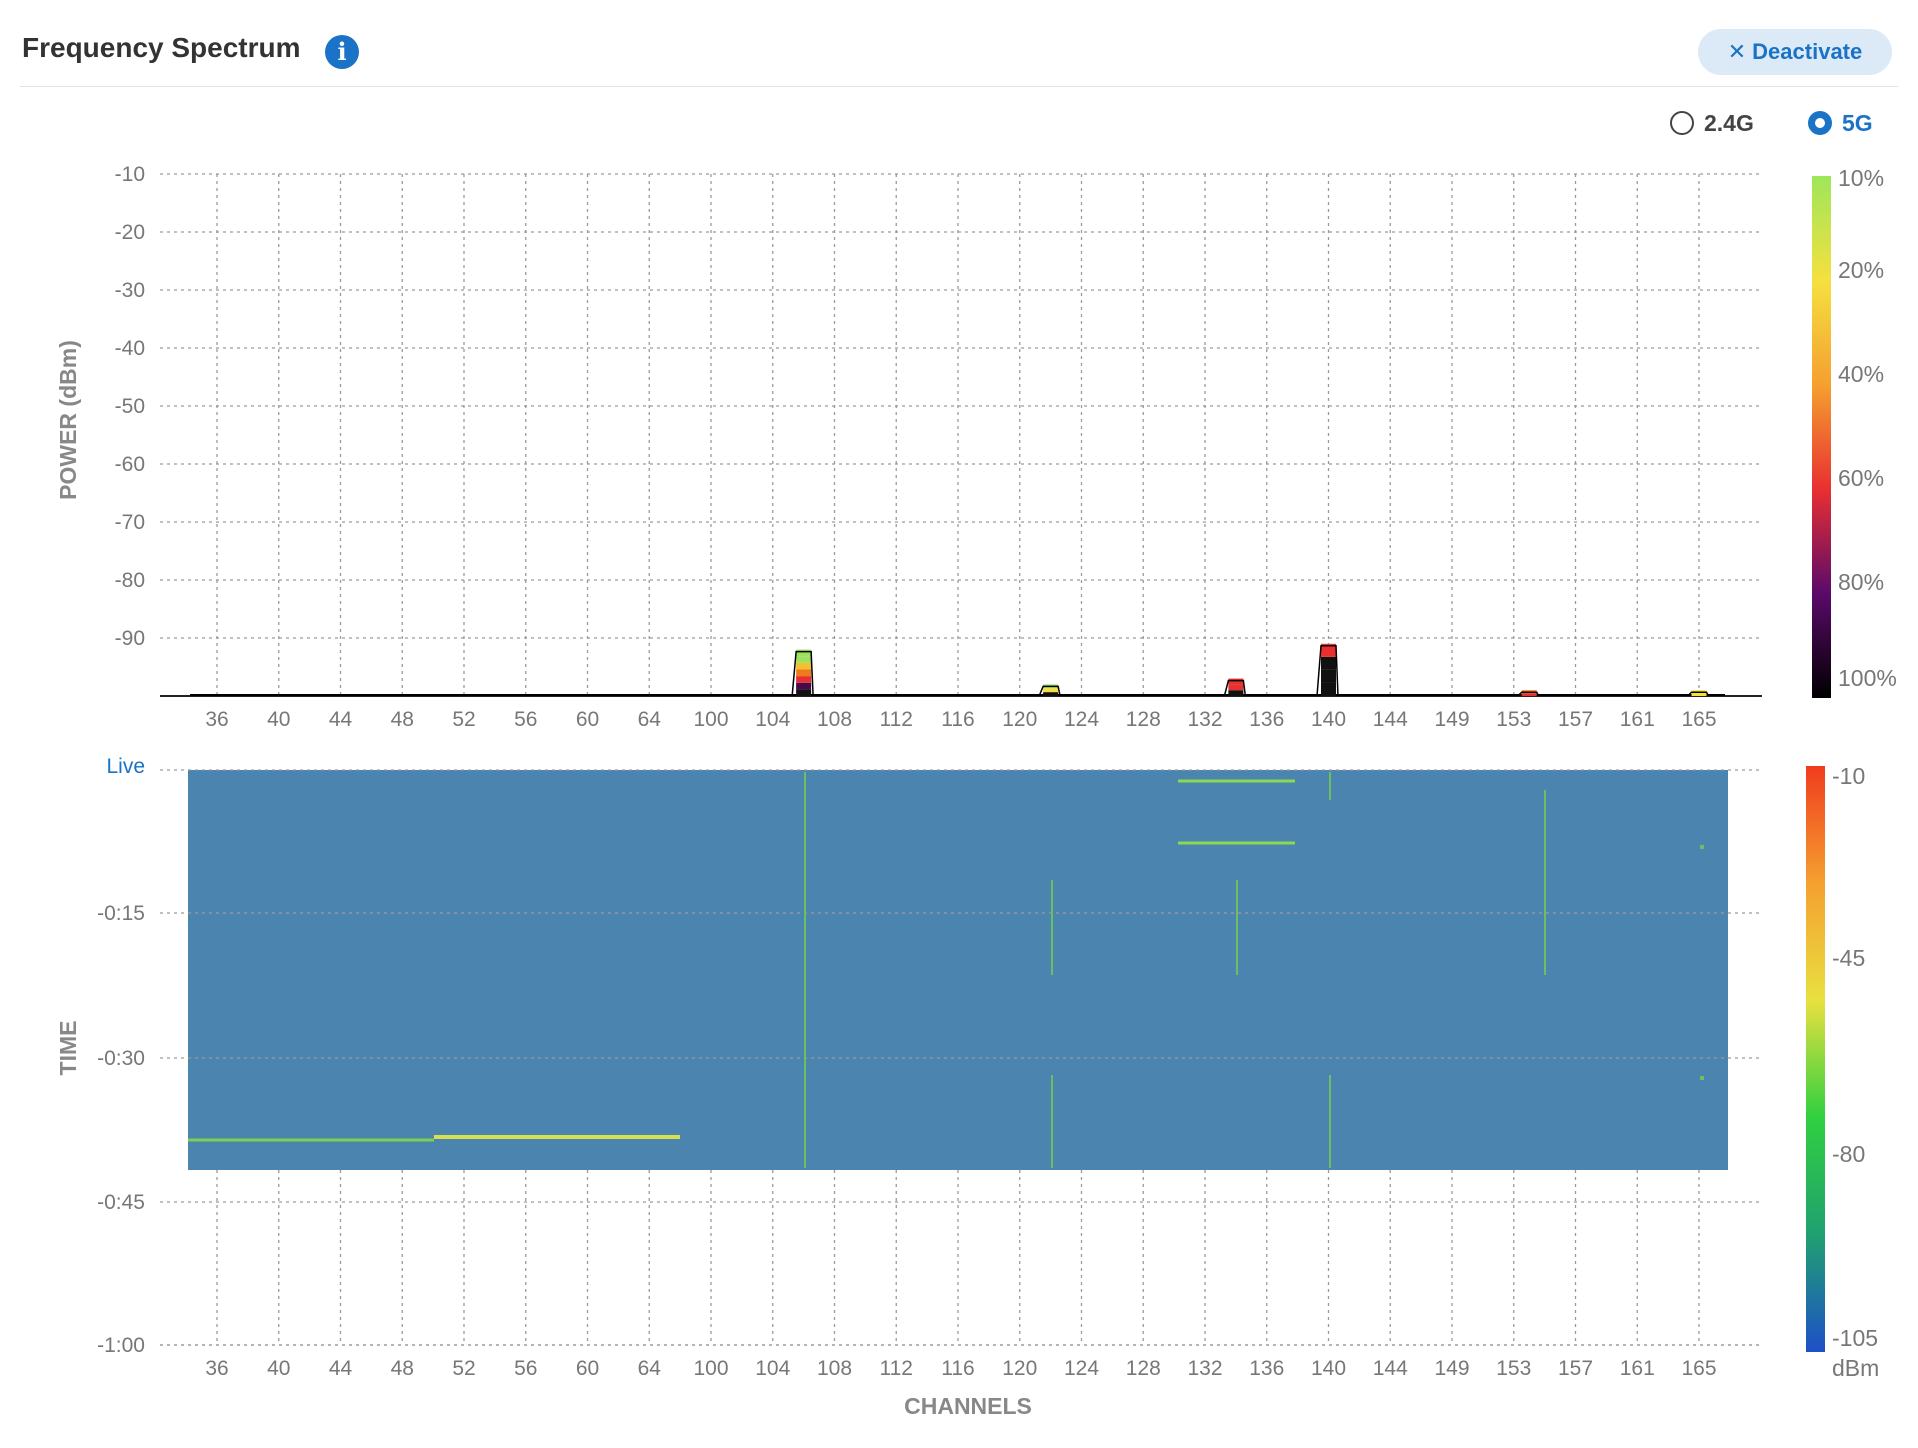 The width and height of the screenshot is (1918, 1448). I want to click on y-tick-label: -0:30, so click(121, 1058).